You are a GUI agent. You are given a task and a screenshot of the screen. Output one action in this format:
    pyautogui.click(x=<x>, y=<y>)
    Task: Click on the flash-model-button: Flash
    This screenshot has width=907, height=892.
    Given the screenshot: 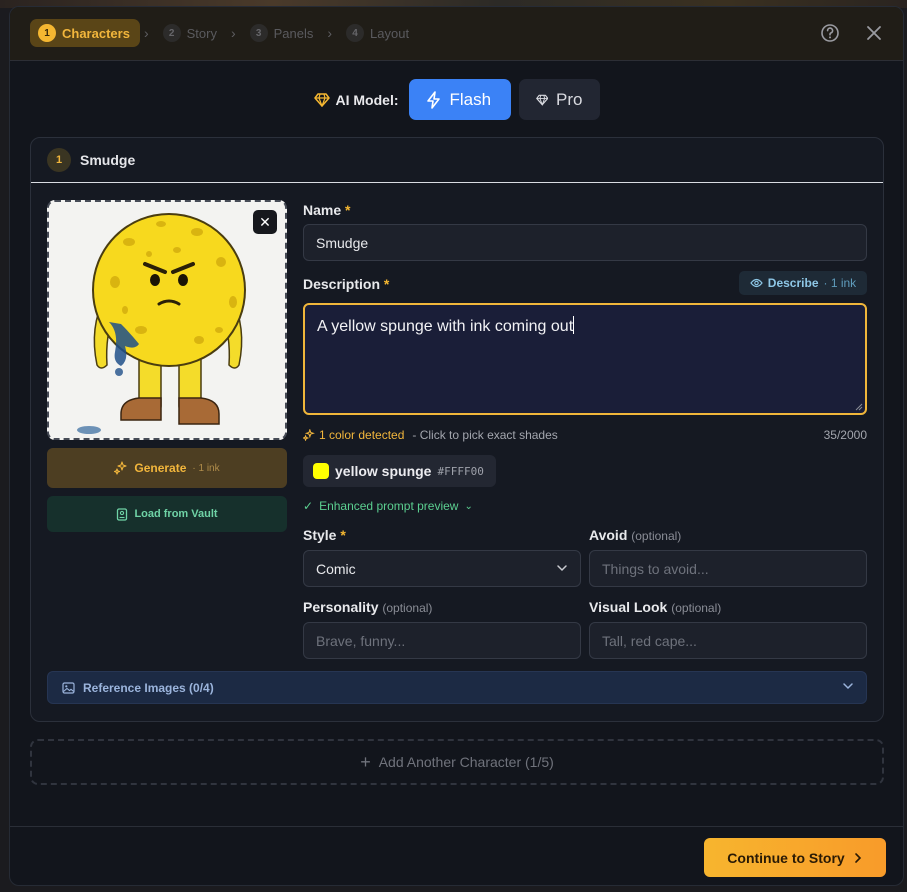 What is the action you would take?
    pyautogui.click(x=459, y=99)
    